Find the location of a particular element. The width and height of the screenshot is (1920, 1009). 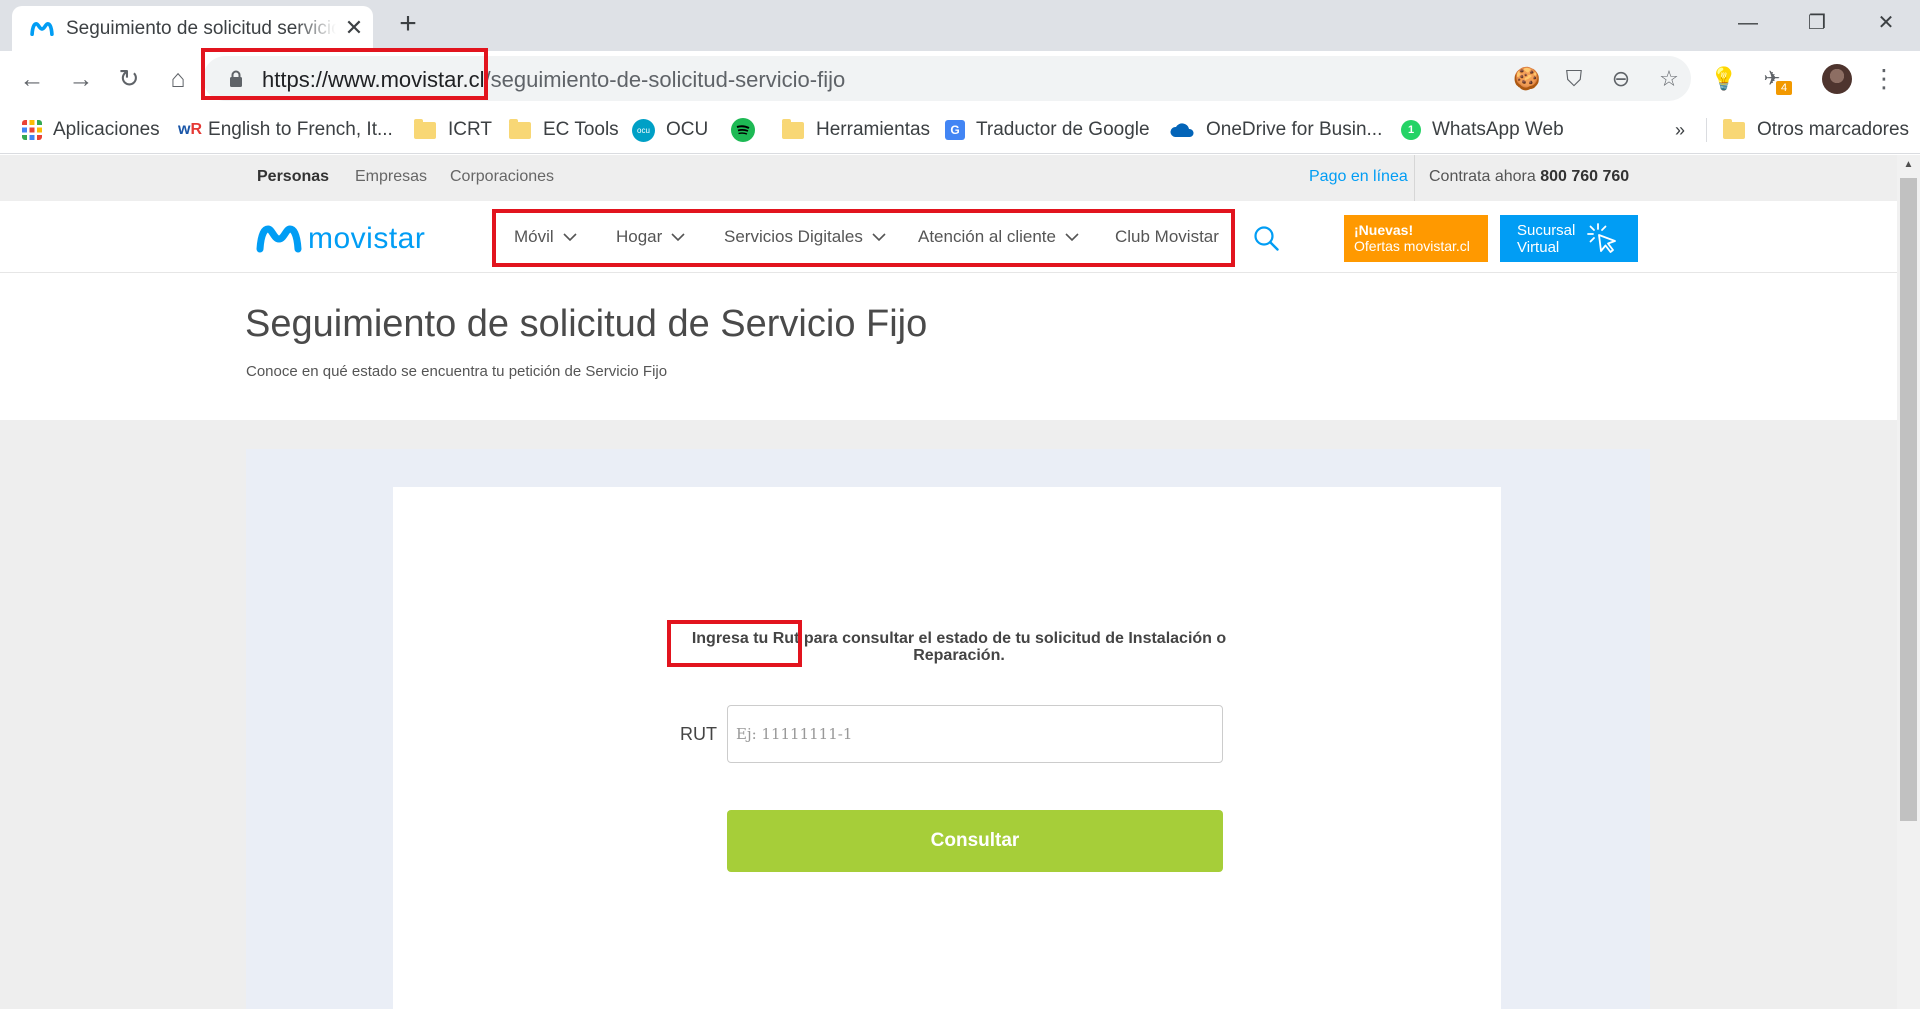

profile-avatar is located at coordinates (1837, 79).